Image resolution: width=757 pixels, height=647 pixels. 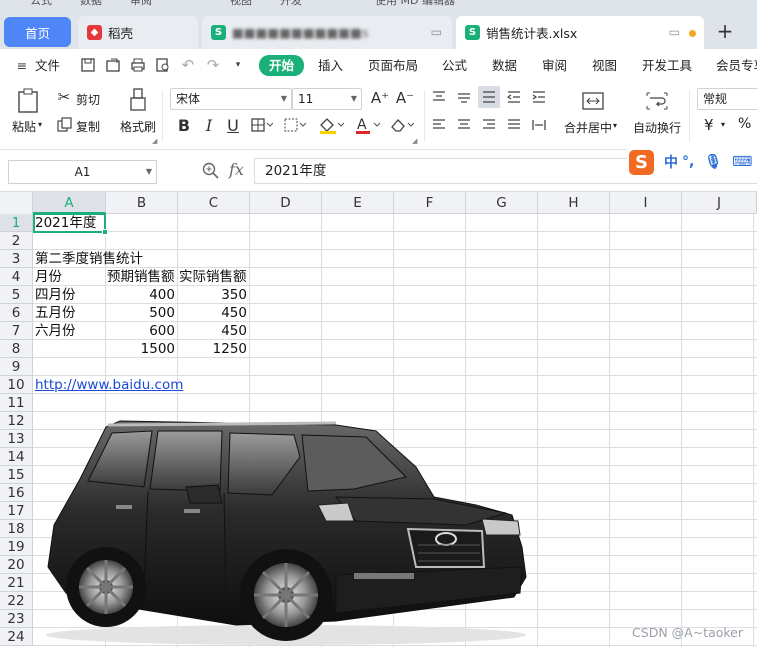 What do you see at coordinates (331, 125) in the screenshot?
I see `fill-color-icon` at bounding box center [331, 125].